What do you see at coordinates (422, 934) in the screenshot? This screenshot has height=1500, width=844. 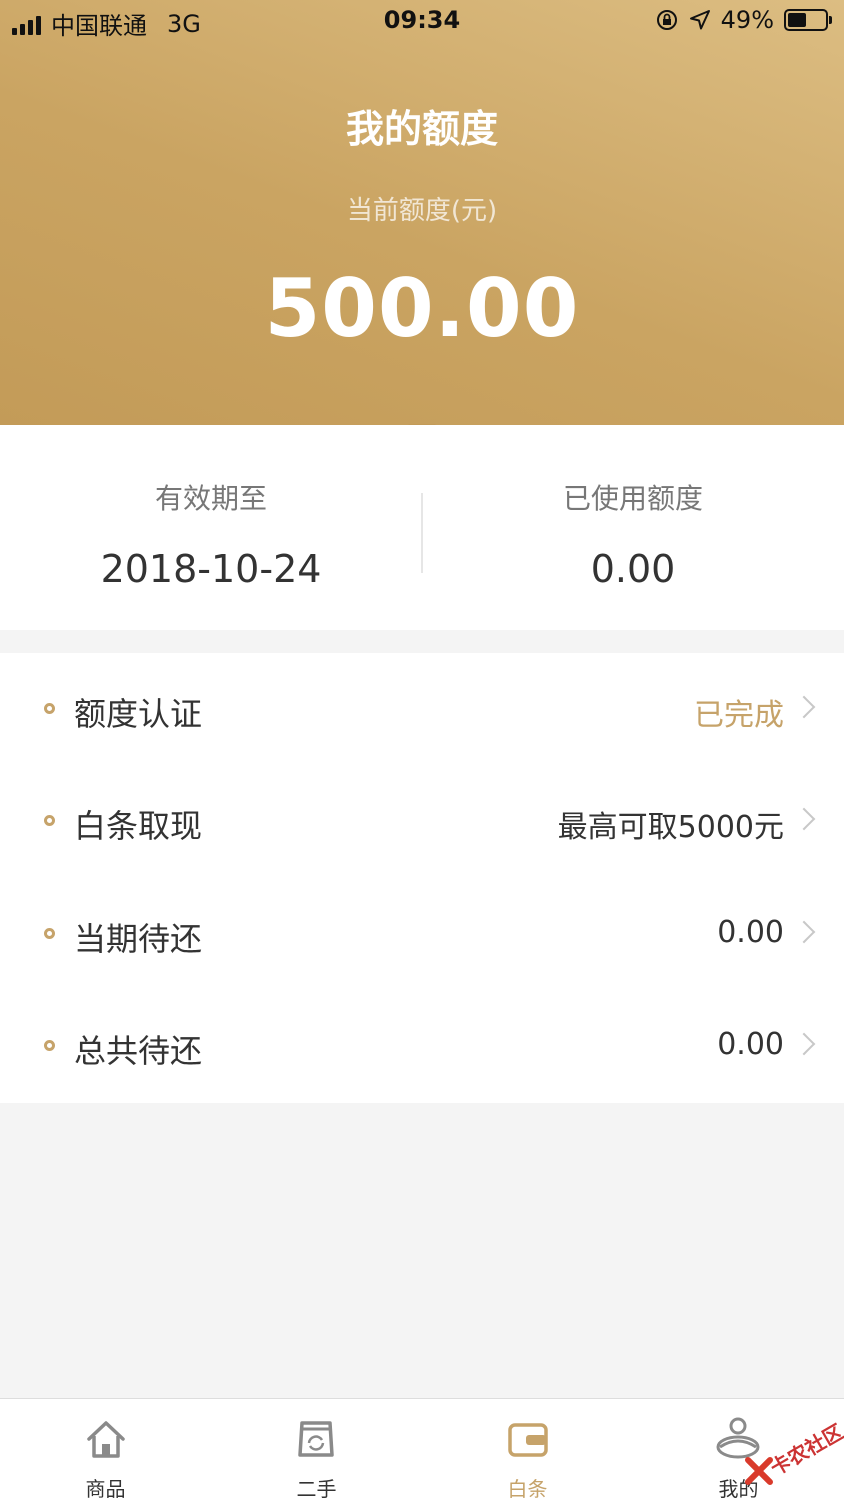 I see `menu-item-current-due: 当期待还 0.00` at bounding box center [422, 934].